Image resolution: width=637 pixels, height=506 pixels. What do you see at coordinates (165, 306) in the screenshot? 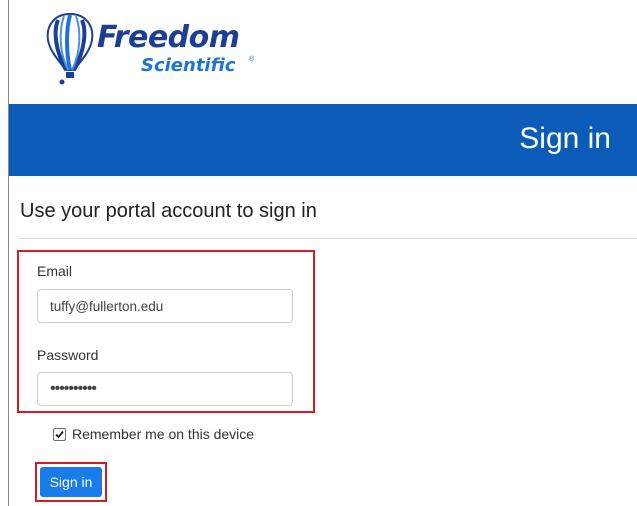
I see `email-field` at bounding box center [165, 306].